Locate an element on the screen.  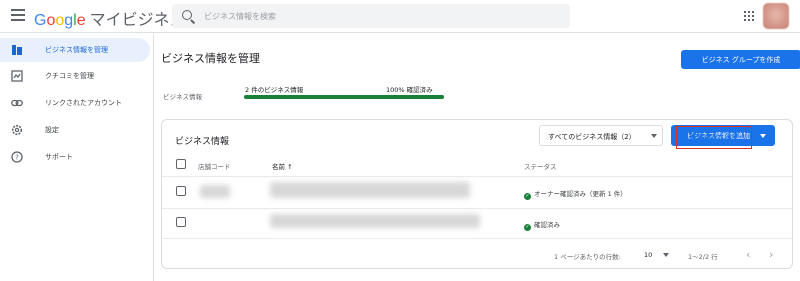
apps-grid-icon is located at coordinates (749, 16).